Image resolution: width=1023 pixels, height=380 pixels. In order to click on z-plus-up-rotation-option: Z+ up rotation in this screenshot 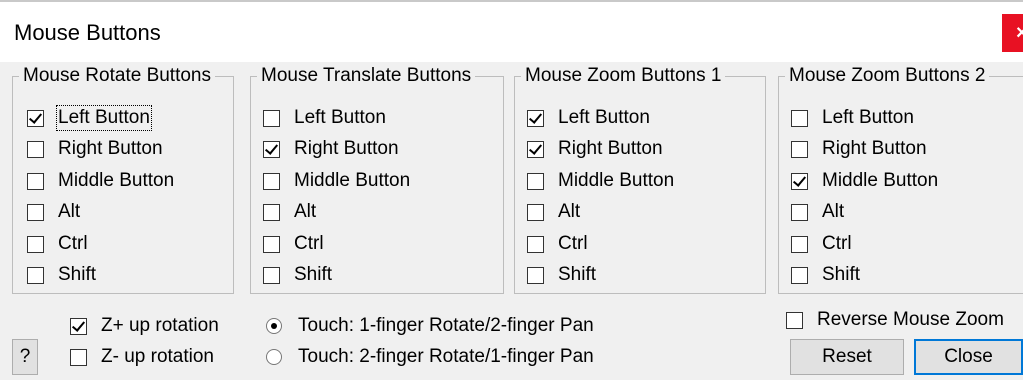, I will do `click(144, 326)`.